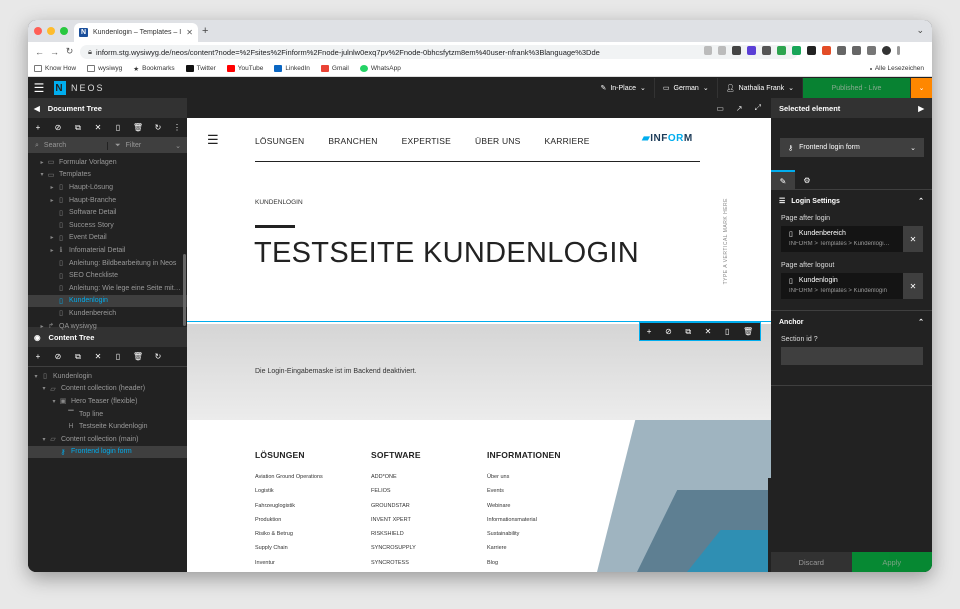 The height and width of the screenshot is (609, 960). What do you see at coordinates (396, 552) in the screenshot?
I see `footer-link: SYNCROSUPPLY` at bounding box center [396, 552].